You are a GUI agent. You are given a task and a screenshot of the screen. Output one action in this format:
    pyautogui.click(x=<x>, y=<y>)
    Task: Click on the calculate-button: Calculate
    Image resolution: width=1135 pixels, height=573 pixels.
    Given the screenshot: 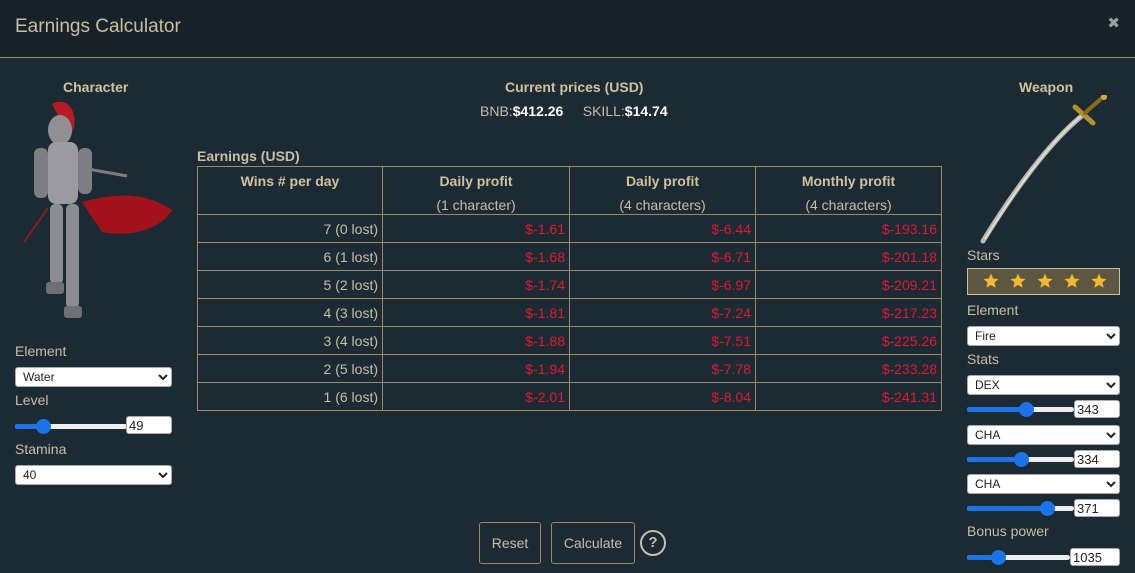 What is the action you would take?
    pyautogui.click(x=593, y=543)
    